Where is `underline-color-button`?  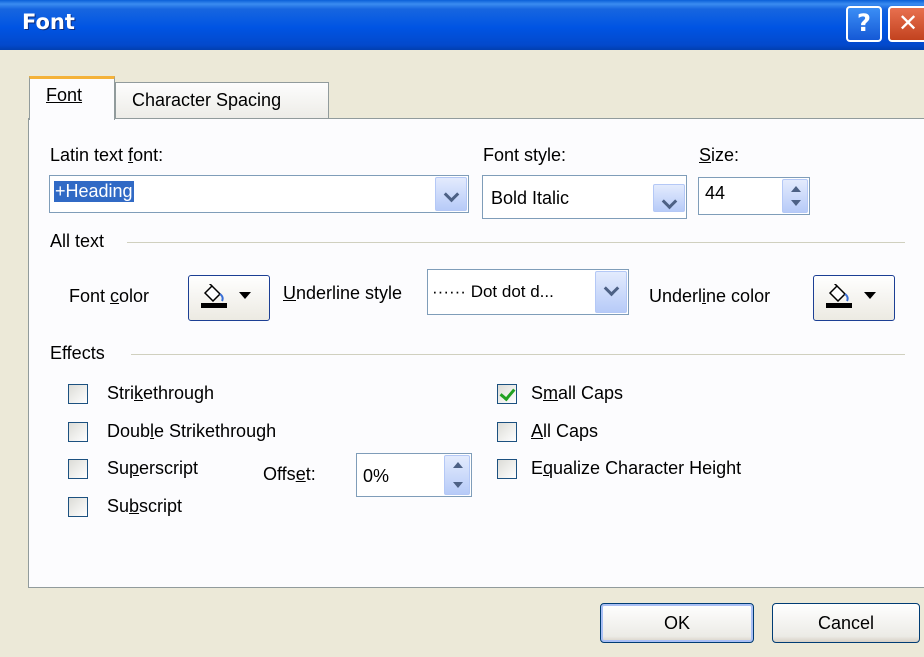
underline-color-button is located at coordinates (854, 298).